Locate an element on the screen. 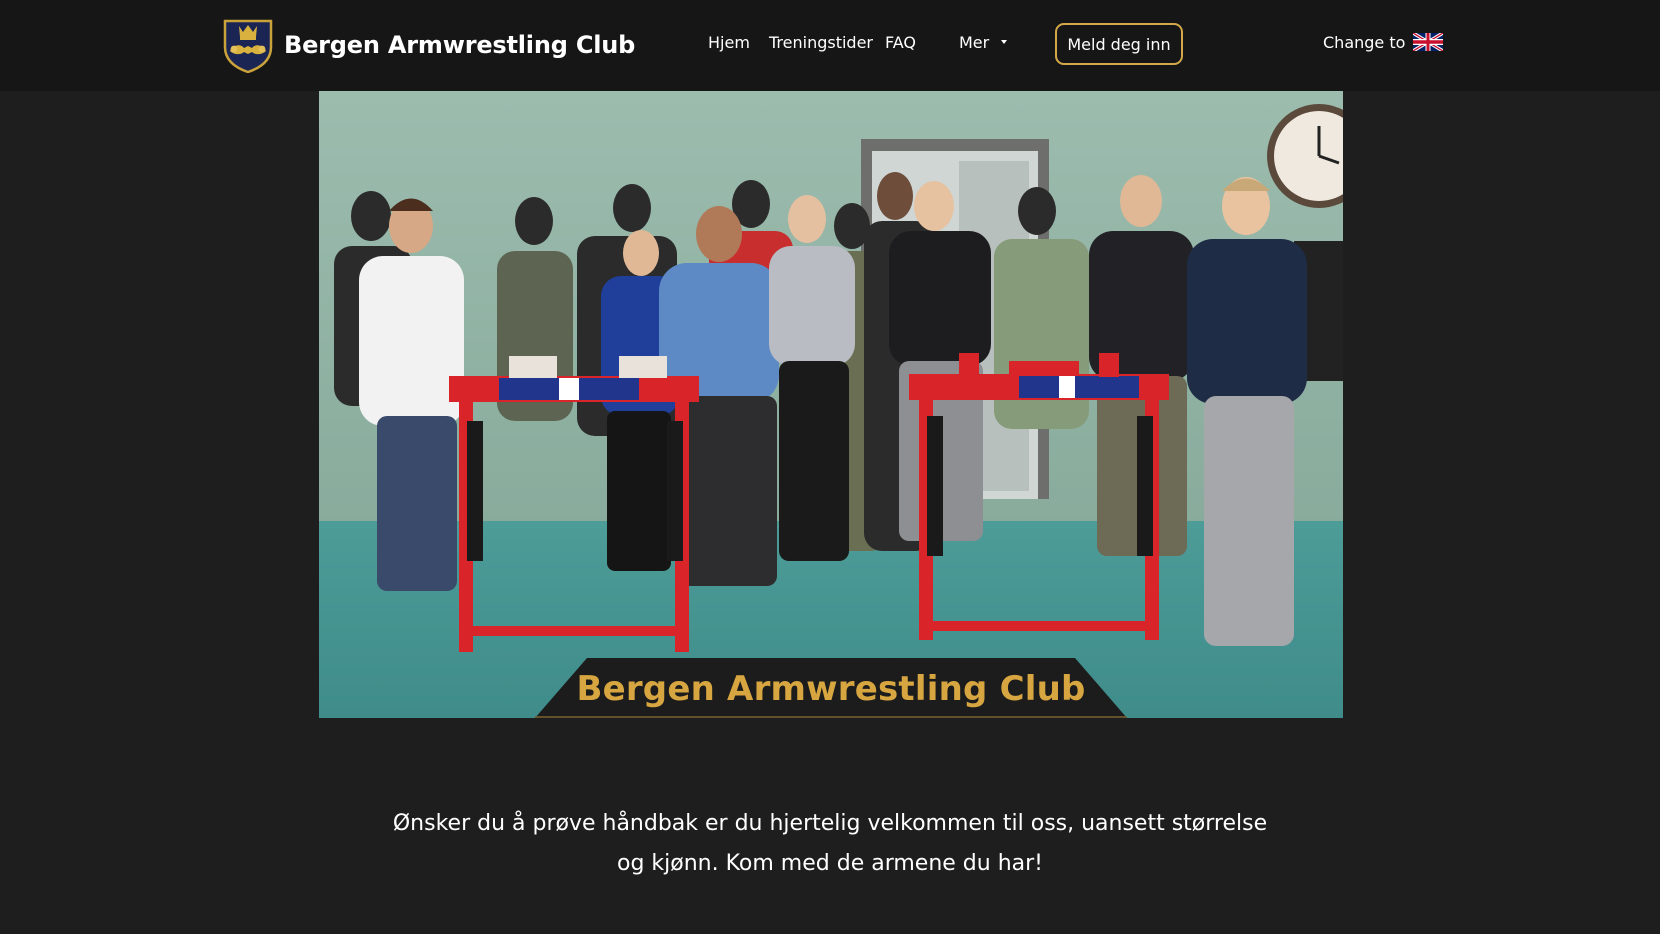 This screenshot has width=1660, height=934. nav-dropdown-label: Mer is located at coordinates (974, 42).